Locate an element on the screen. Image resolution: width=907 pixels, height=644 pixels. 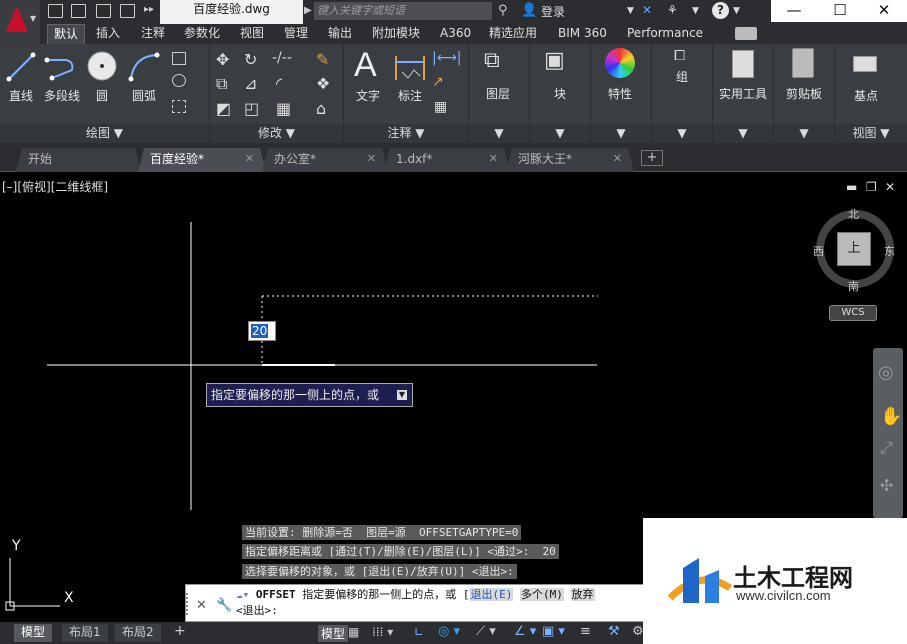
layers-button-label: 图层 is located at coordinates (498, 93).